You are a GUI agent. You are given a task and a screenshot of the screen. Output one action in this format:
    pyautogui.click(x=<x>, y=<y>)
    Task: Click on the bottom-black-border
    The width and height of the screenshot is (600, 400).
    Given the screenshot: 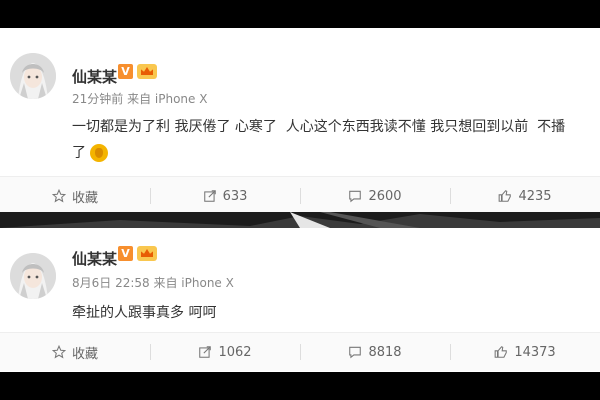 What is the action you would take?
    pyautogui.click(x=300, y=386)
    